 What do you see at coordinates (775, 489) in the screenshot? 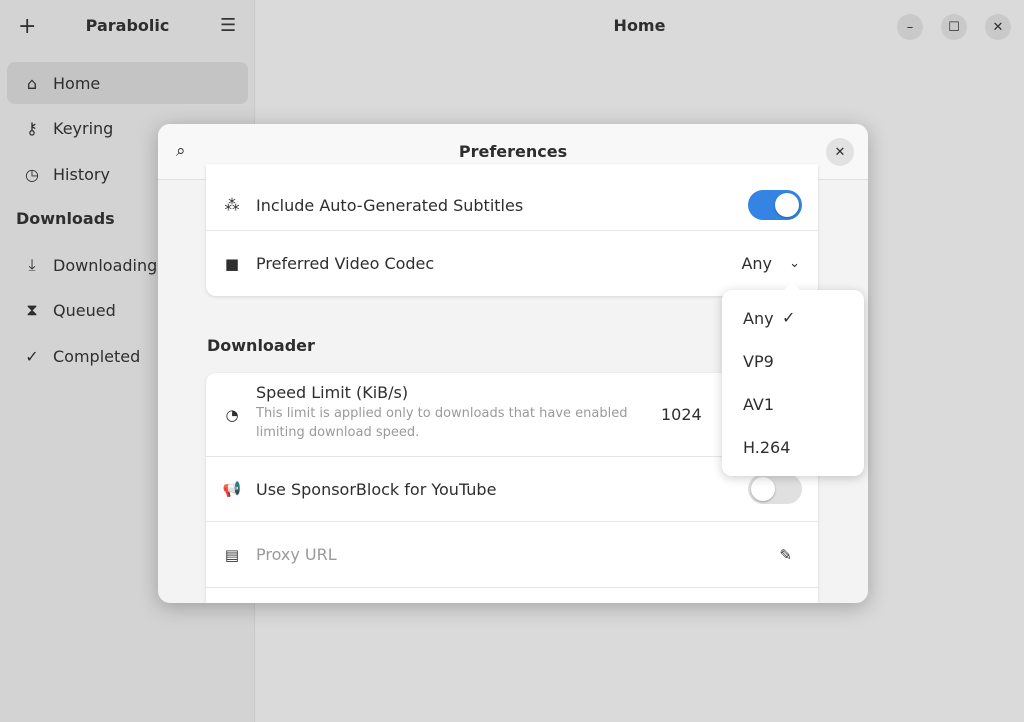
I see `sponsorblock-toggle` at bounding box center [775, 489].